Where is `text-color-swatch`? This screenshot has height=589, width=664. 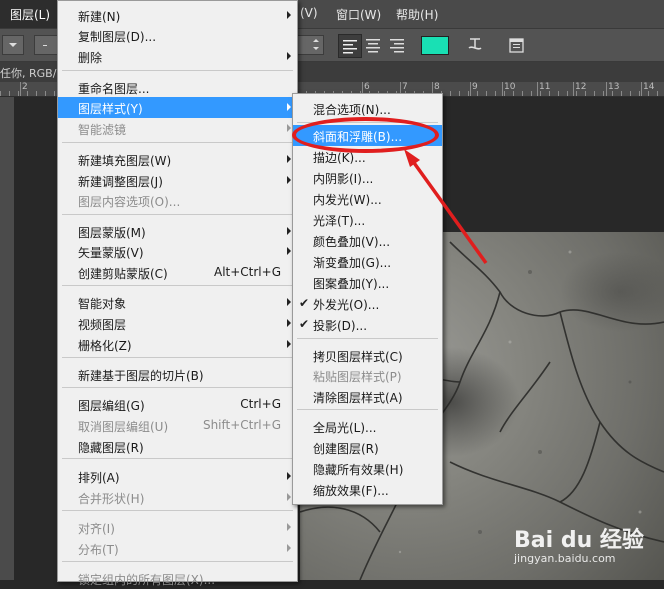 text-color-swatch is located at coordinates (435, 45).